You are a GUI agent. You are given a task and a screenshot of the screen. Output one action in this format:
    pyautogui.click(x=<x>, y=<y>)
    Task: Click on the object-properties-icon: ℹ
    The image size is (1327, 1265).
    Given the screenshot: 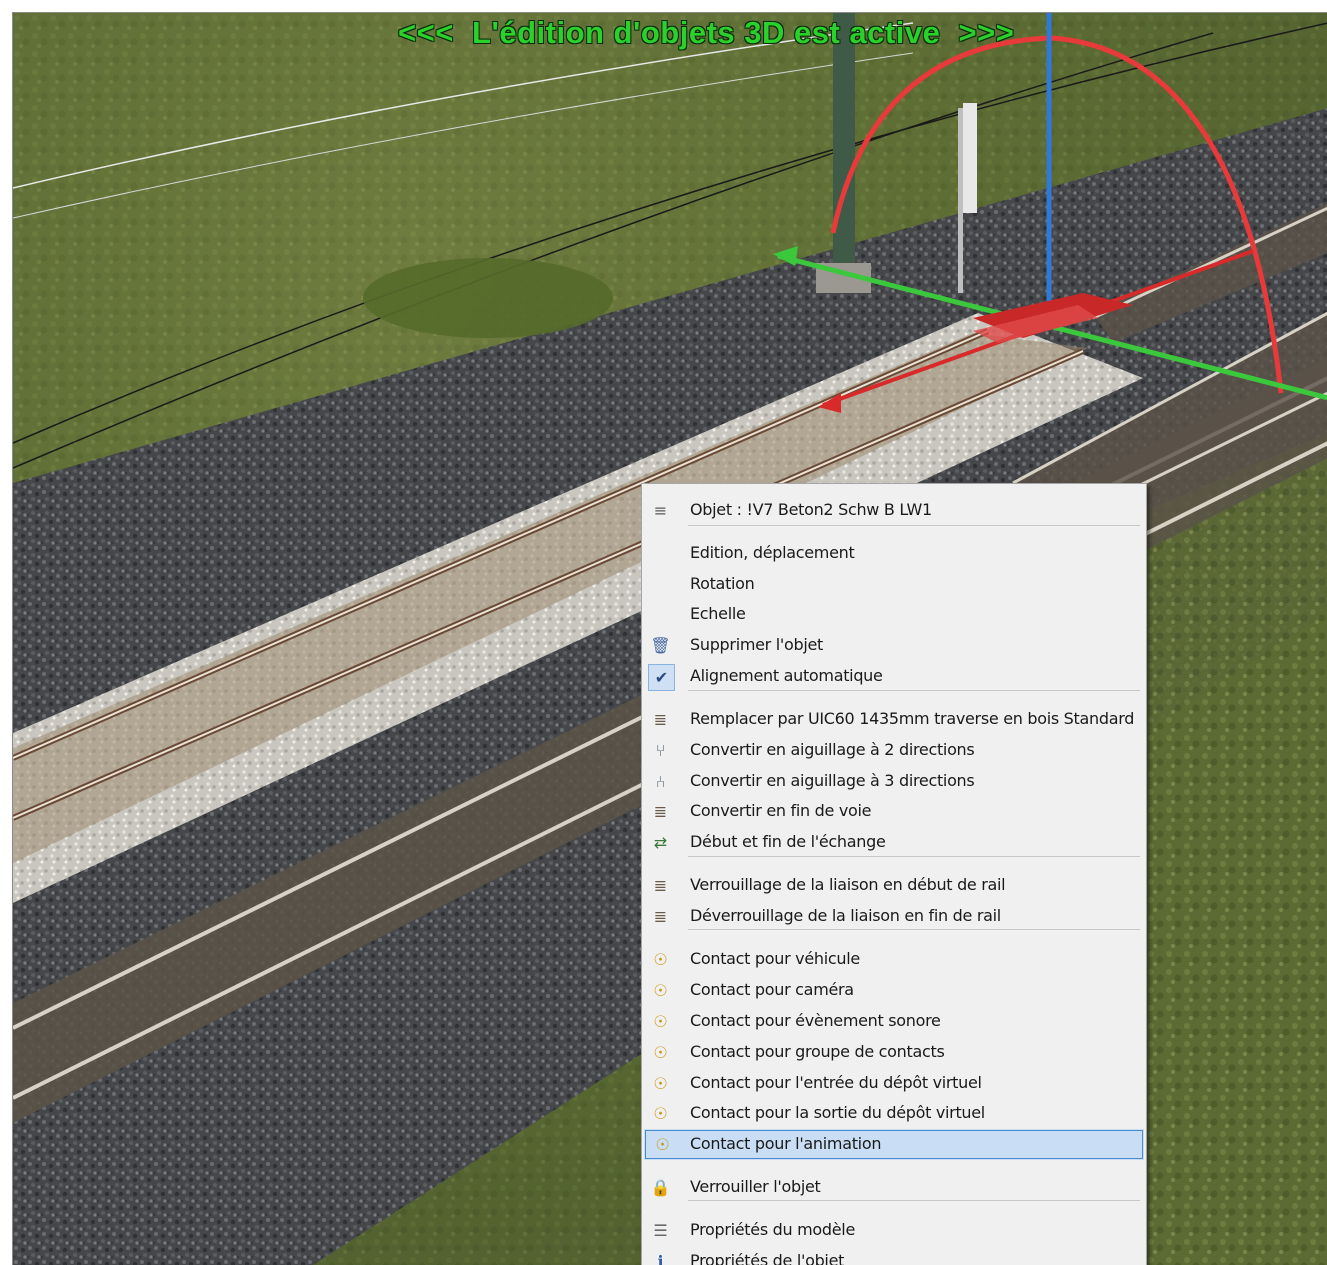 What is the action you would take?
    pyautogui.click(x=660, y=1258)
    